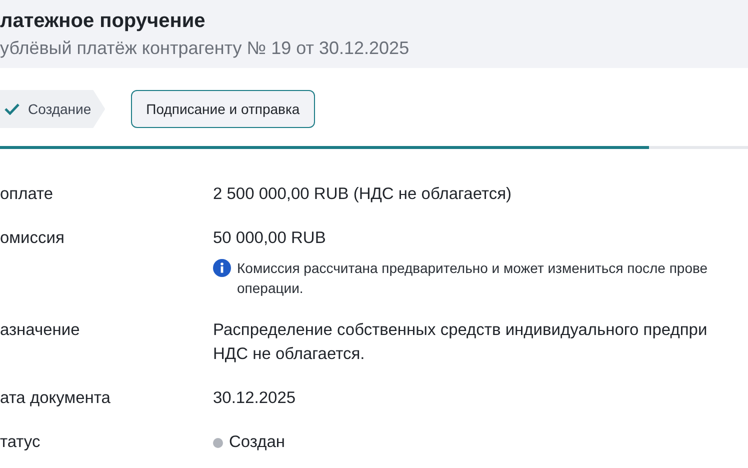 The width and height of the screenshot is (748, 468). What do you see at coordinates (103, 21) in the screenshot?
I see `page-title: латежное поручение` at bounding box center [103, 21].